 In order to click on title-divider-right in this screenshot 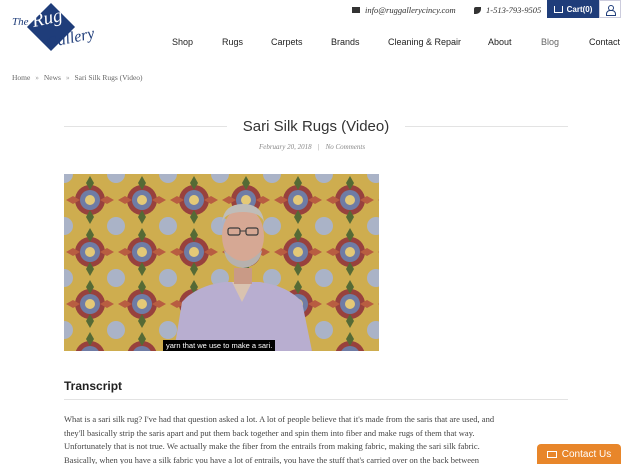, I will do `click(487, 126)`.